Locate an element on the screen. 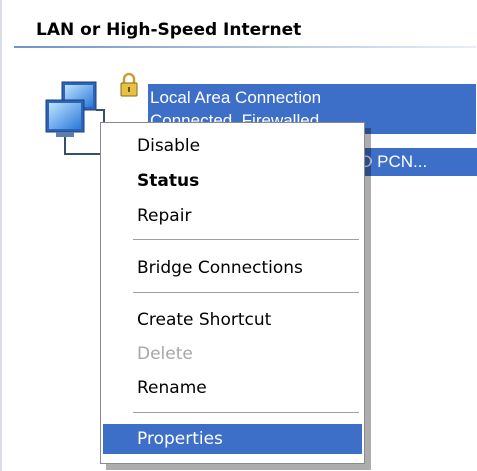 The width and height of the screenshot is (477, 471). menu-item-repair: Repair is located at coordinates (232, 216).